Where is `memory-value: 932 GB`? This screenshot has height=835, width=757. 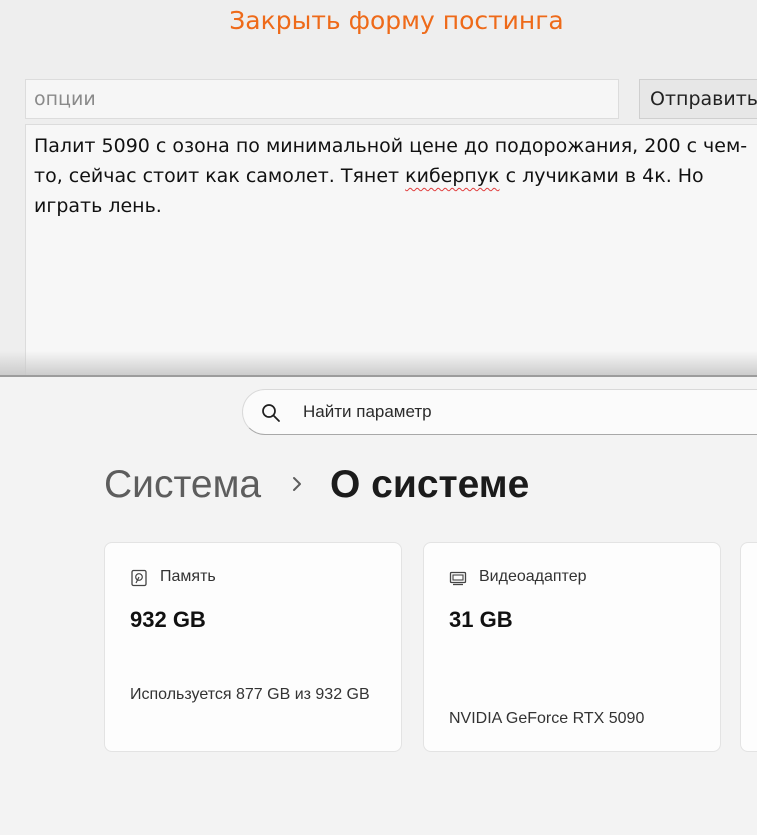
memory-value: 932 GB is located at coordinates (168, 619).